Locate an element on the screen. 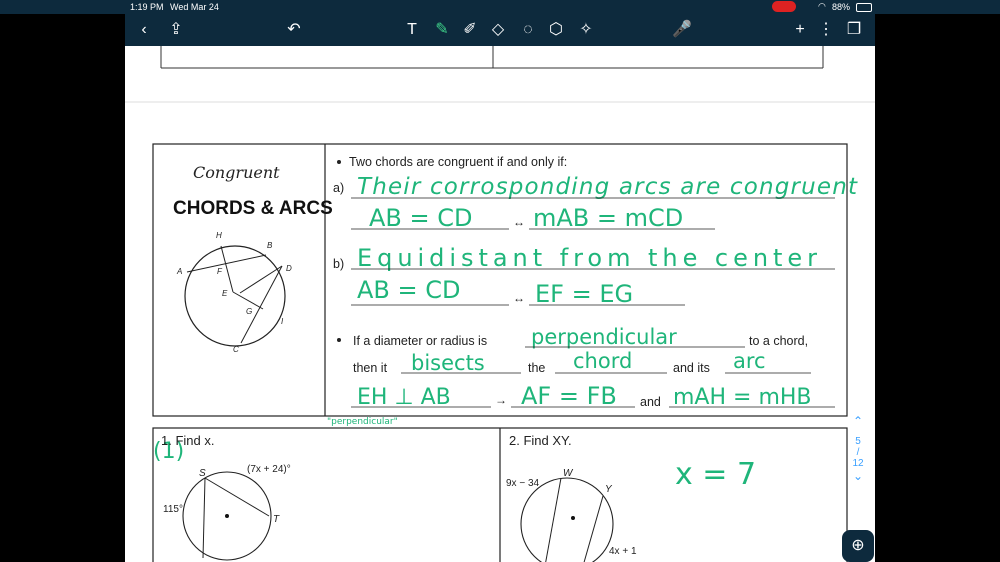 The image size is (1000, 562). p2-label-w: W is located at coordinates (568, 473).